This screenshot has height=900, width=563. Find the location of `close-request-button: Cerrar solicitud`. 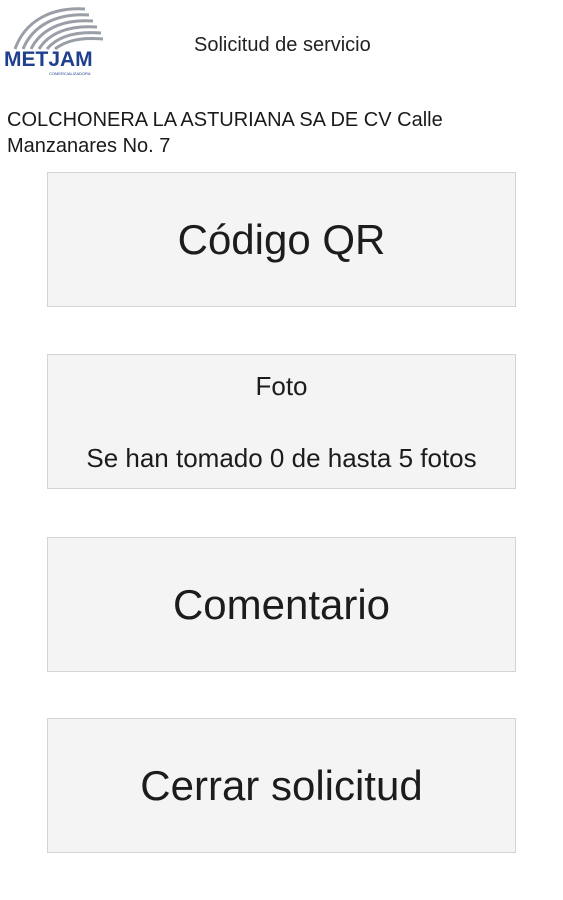

close-request-button: Cerrar solicitud is located at coordinates (281, 785).